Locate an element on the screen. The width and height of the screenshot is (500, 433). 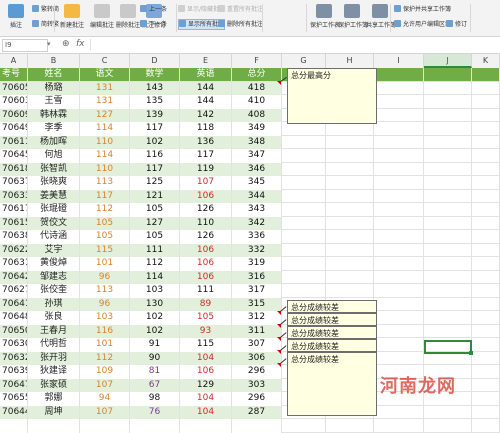
table-cell: 76 is located at coordinates (155, 412).